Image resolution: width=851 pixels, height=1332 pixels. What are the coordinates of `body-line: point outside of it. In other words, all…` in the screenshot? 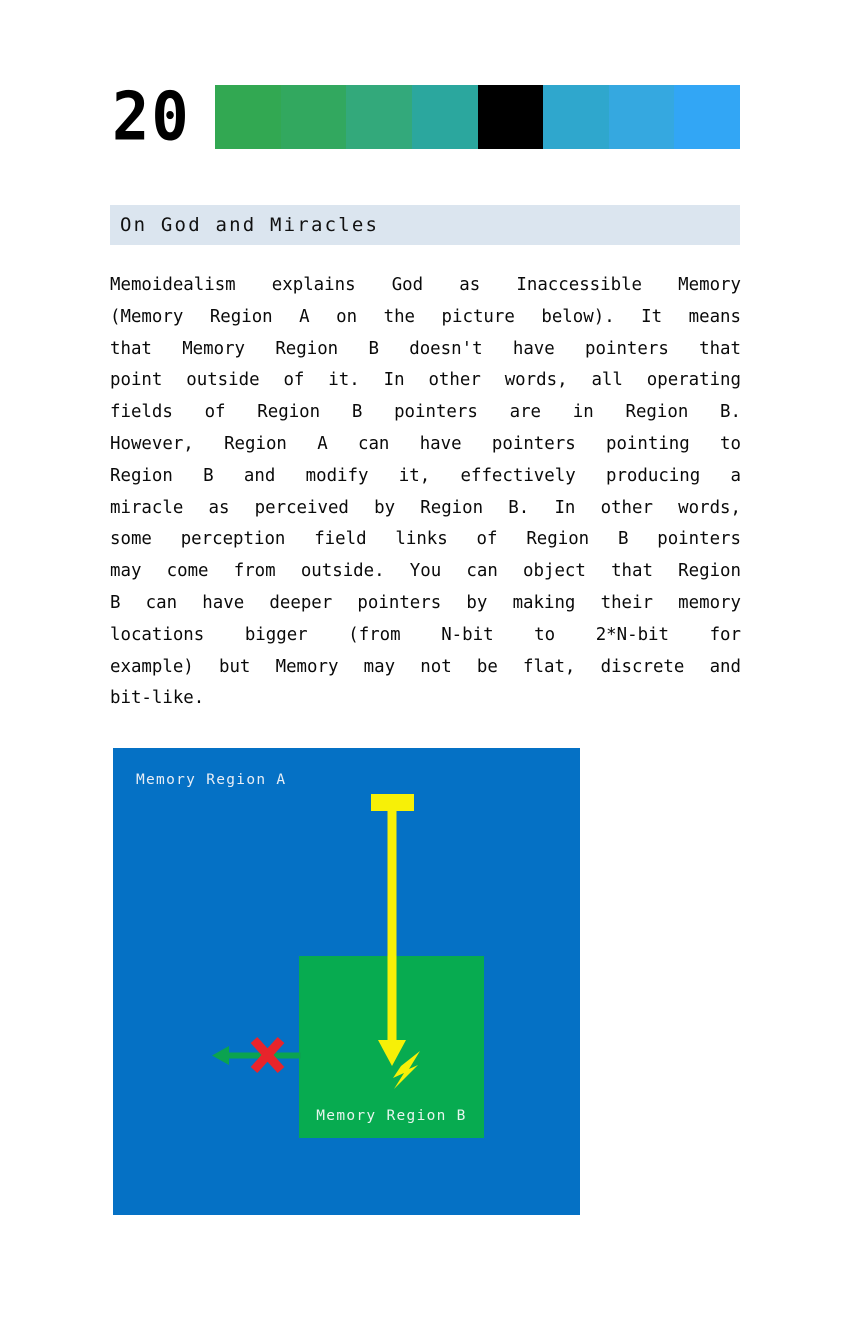 It's located at (425, 380).